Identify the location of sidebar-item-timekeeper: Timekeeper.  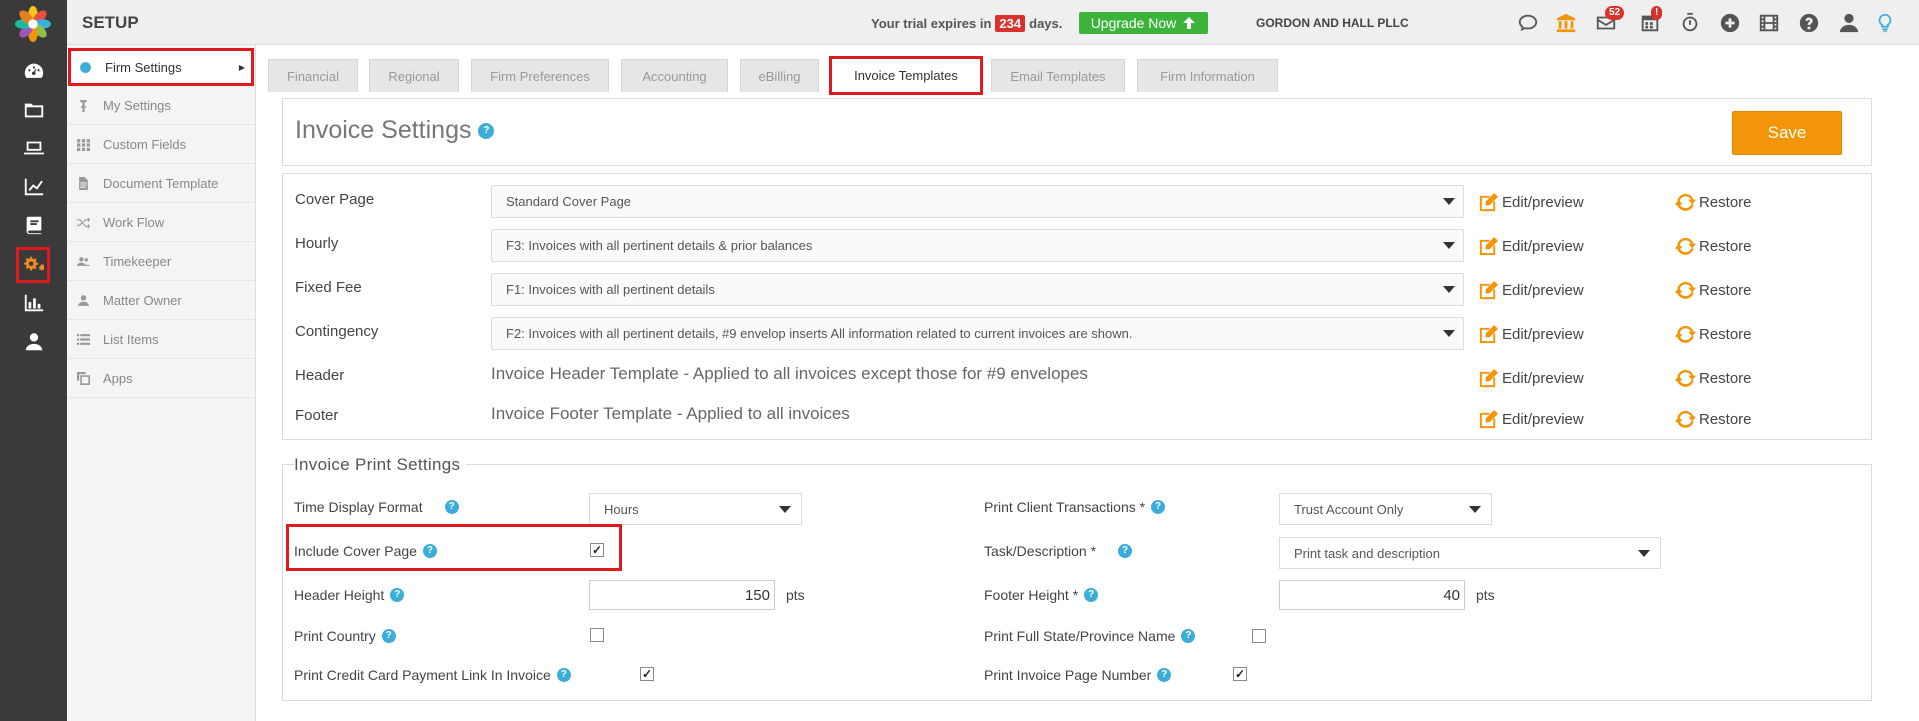
(161, 262).